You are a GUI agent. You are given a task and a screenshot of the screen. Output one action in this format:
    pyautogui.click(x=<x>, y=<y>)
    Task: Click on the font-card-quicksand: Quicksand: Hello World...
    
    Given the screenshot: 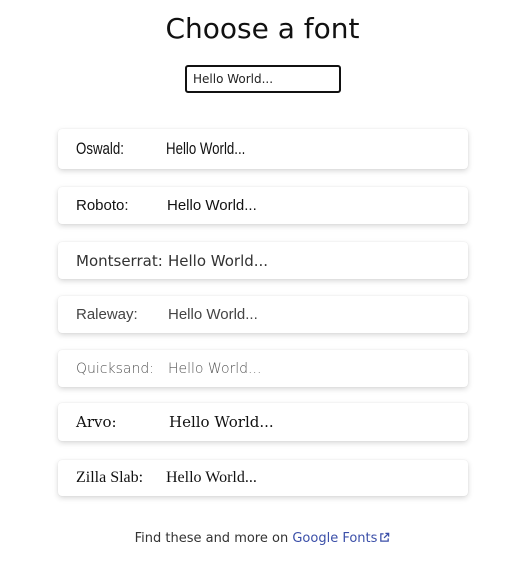 What is the action you would take?
    pyautogui.click(x=263, y=368)
    